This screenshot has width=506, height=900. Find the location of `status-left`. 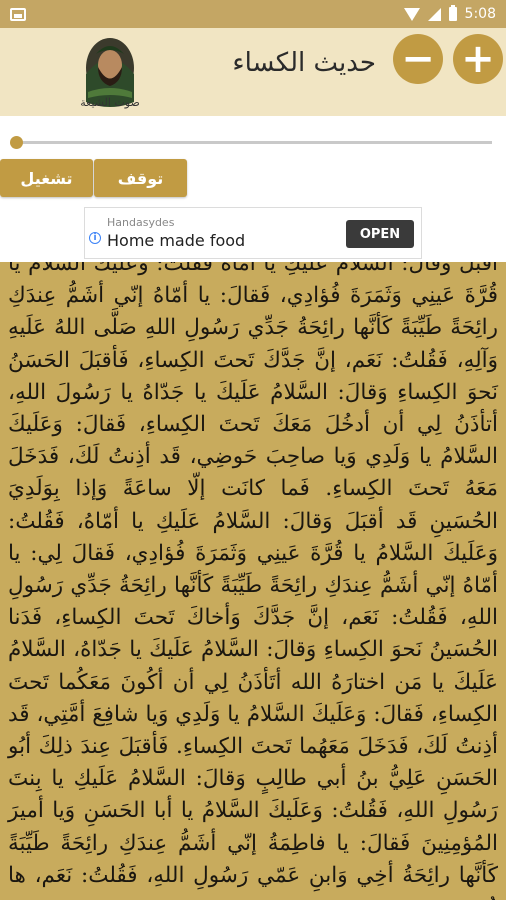

status-left is located at coordinates (18, 14).